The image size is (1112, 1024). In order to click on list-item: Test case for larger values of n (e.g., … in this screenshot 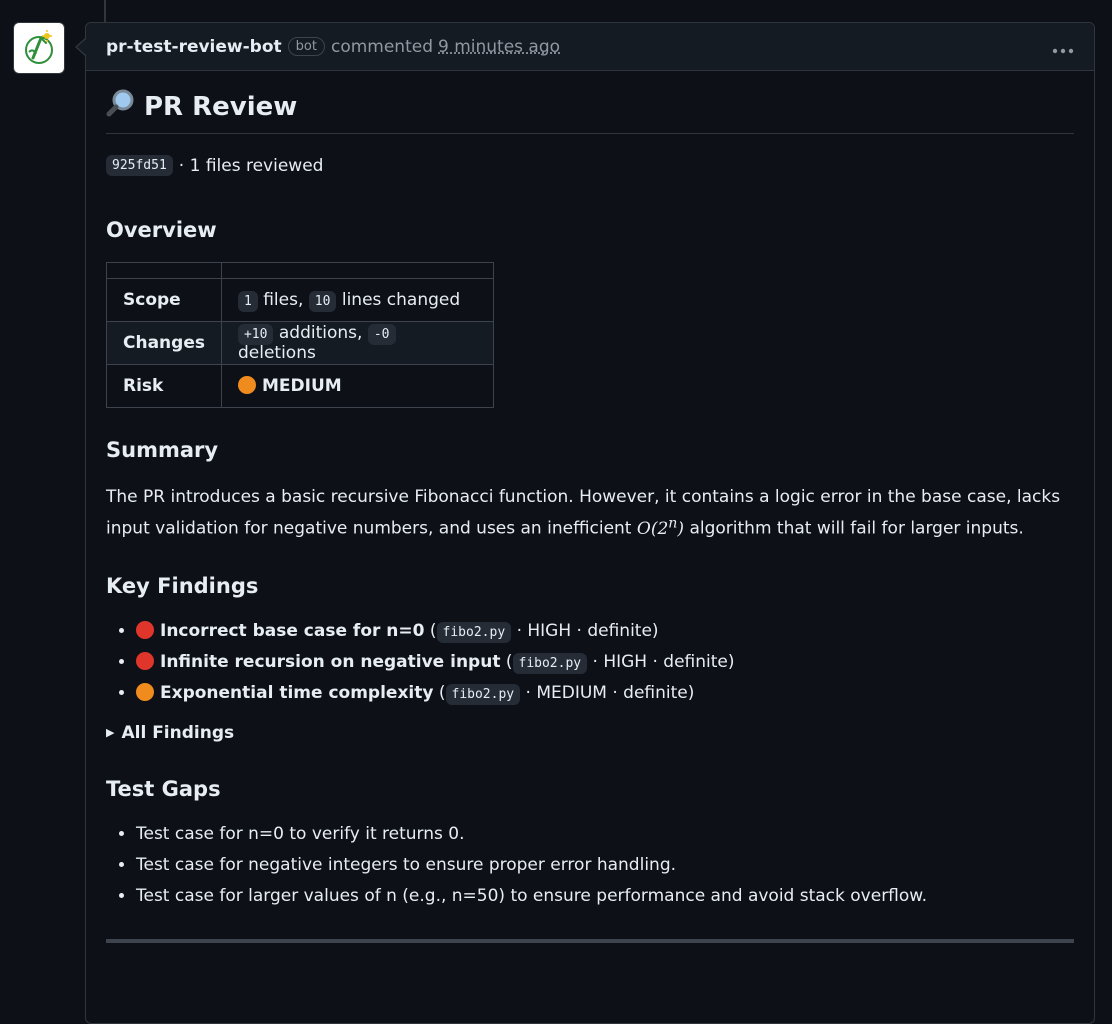, I will do `click(605, 896)`.